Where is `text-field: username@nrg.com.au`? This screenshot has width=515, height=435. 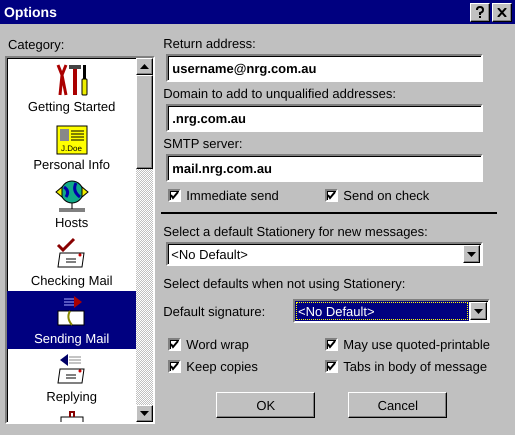
text-field: username@nrg.com.au is located at coordinates (325, 68).